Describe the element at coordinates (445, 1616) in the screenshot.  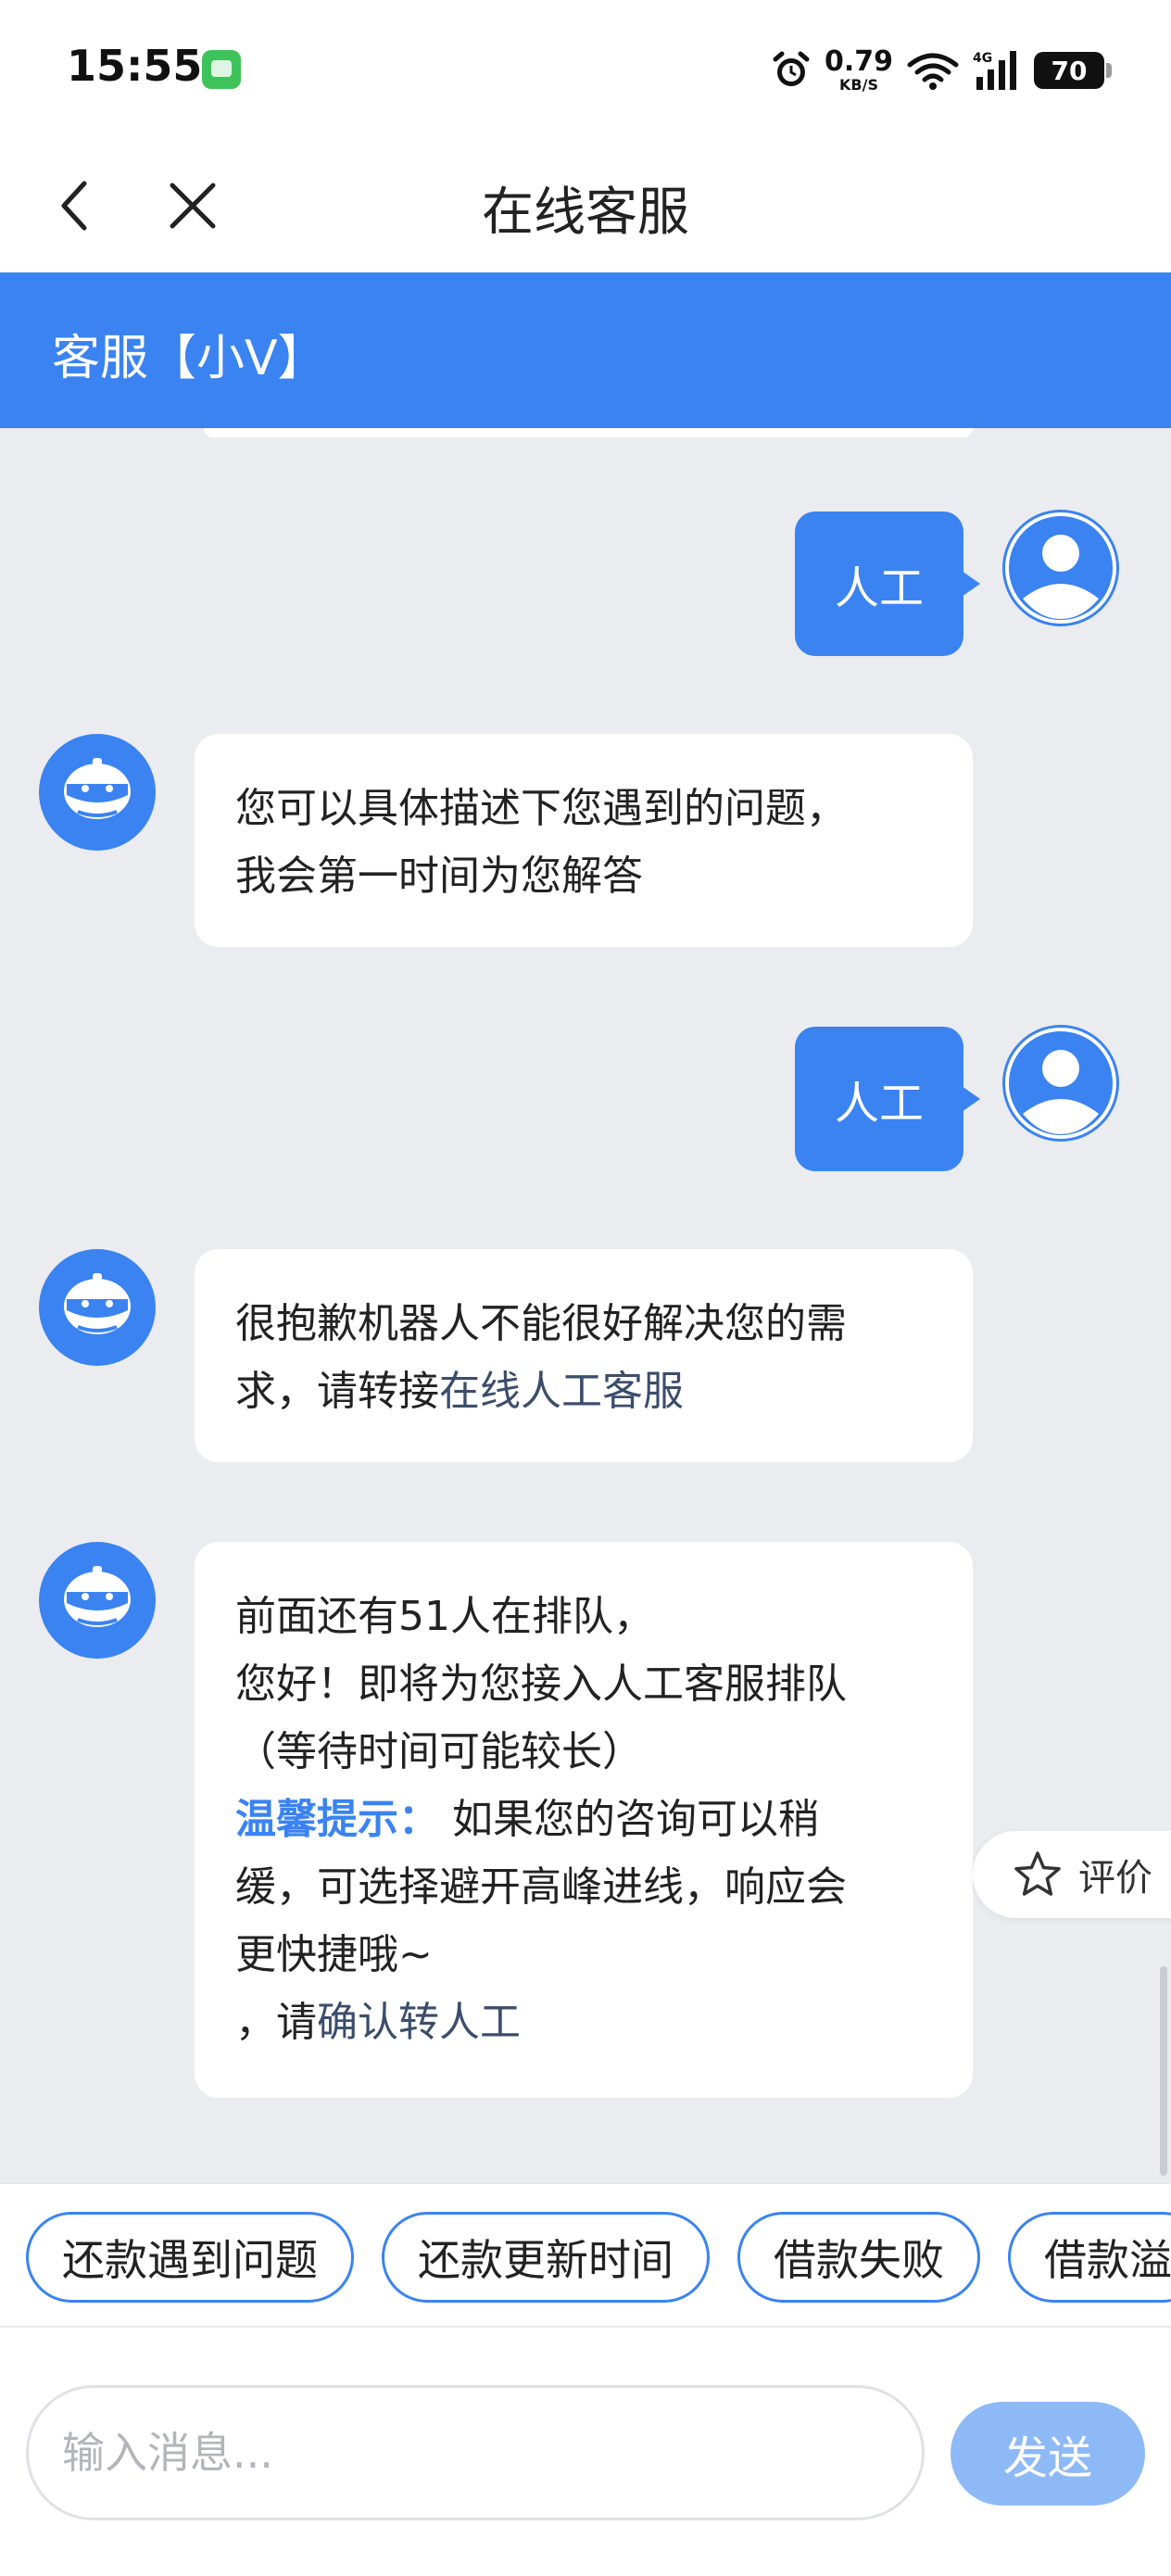
I see `queue-status-text: 前面还有51人在排队，` at that location.